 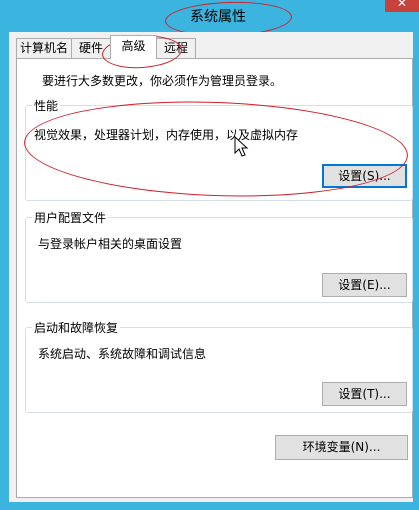 I want to click on mouse-cursor-icon, so click(x=241, y=146).